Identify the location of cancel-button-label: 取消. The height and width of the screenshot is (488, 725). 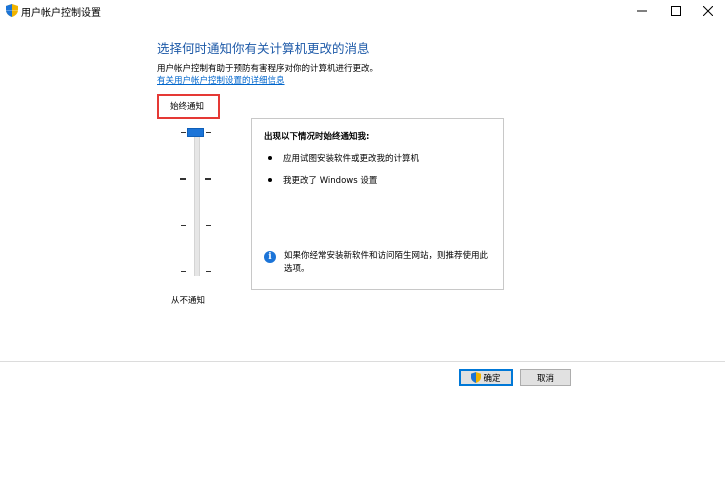
(545, 378).